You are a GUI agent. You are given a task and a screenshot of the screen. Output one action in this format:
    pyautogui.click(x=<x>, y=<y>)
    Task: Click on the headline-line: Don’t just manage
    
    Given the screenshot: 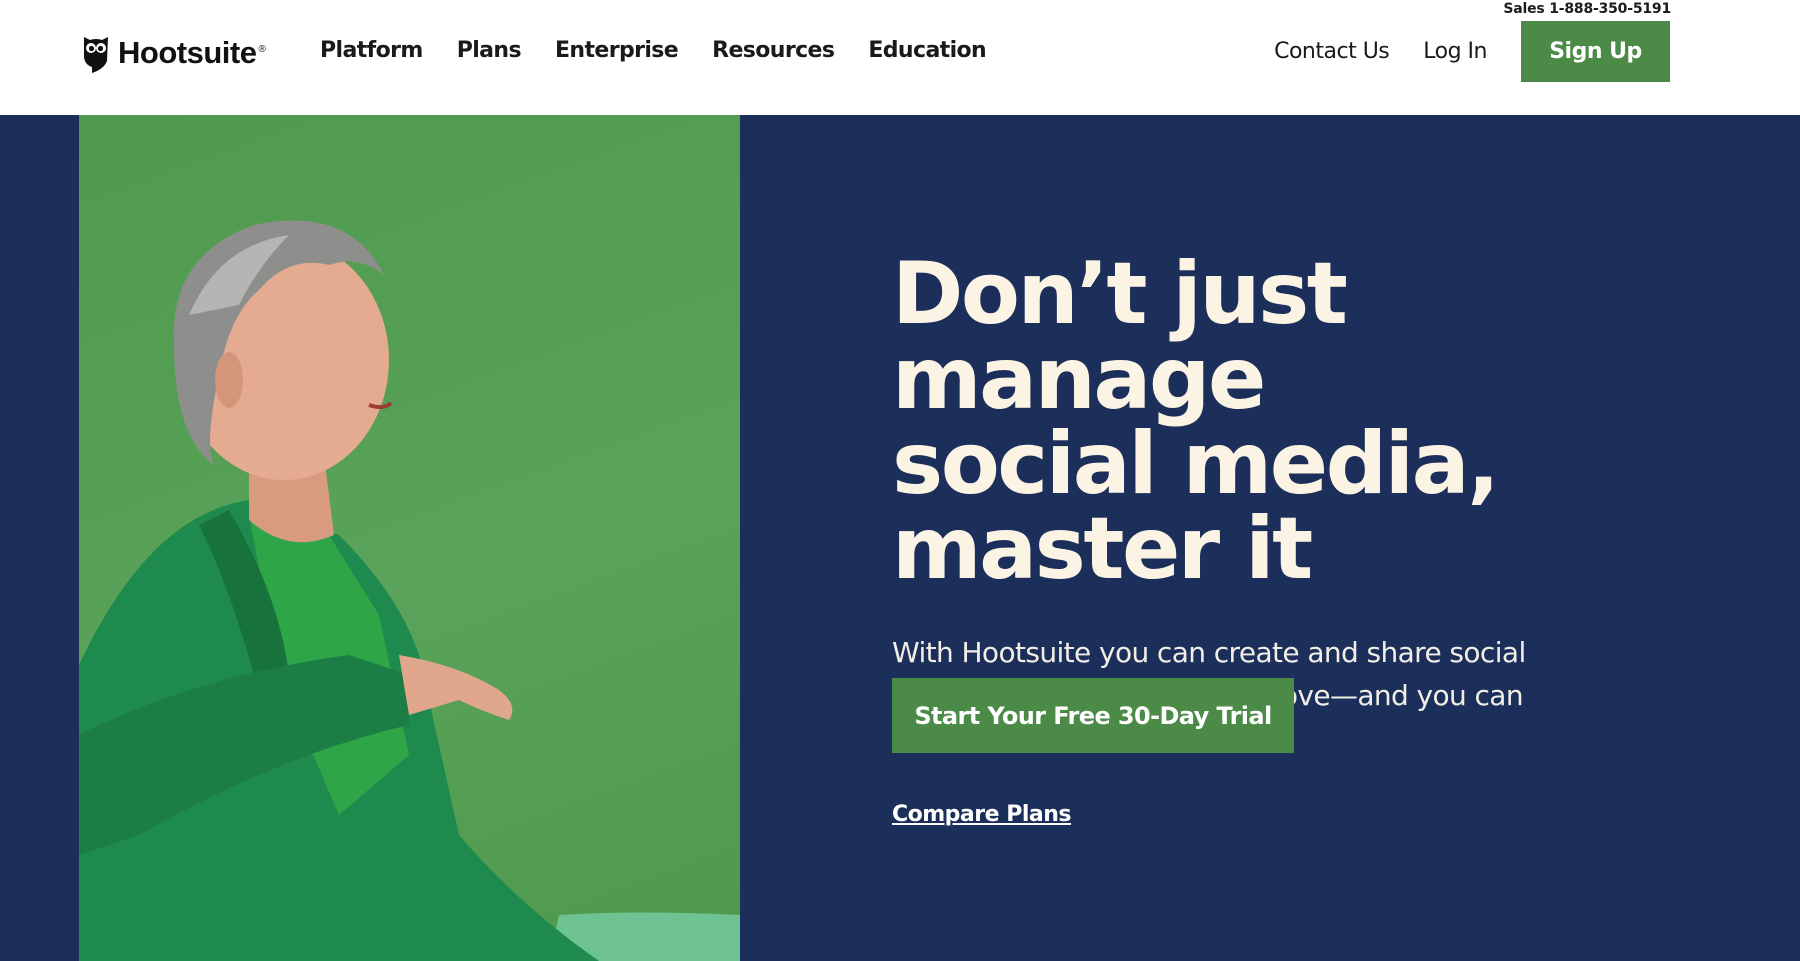 What is the action you would take?
    pyautogui.click(x=1120, y=336)
    